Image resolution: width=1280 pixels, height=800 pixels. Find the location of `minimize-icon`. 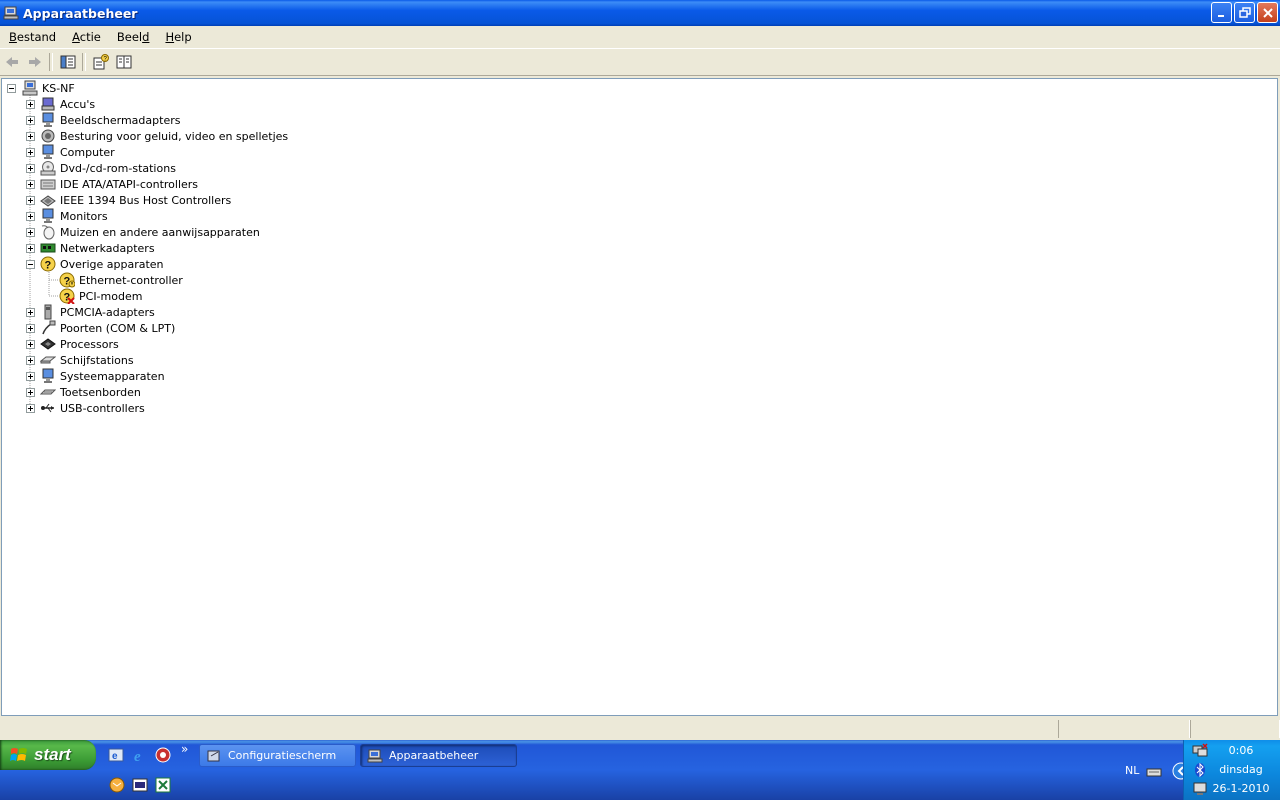

minimize-icon is located at coordinates (1220, 15).